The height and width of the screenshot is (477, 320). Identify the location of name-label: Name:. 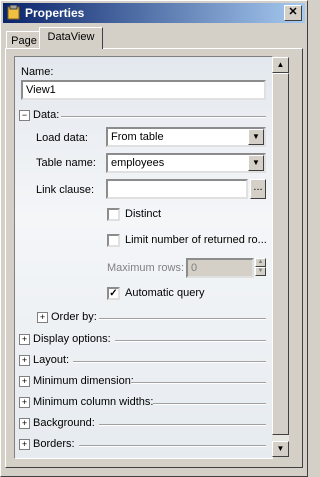
(37, 72).